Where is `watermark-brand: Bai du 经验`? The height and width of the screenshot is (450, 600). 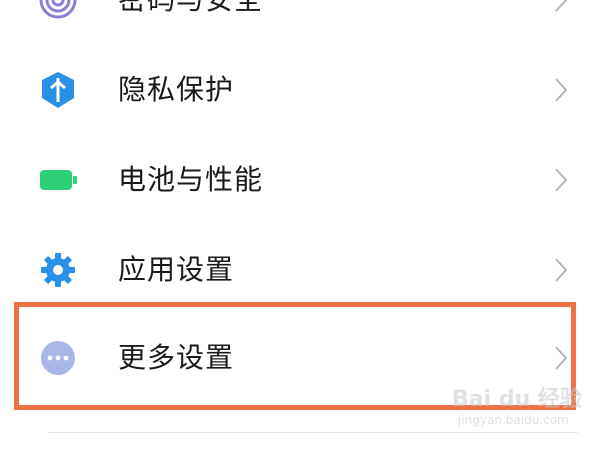 watermark-brand: Bai du 经验 is located at coordinates (517, 399).